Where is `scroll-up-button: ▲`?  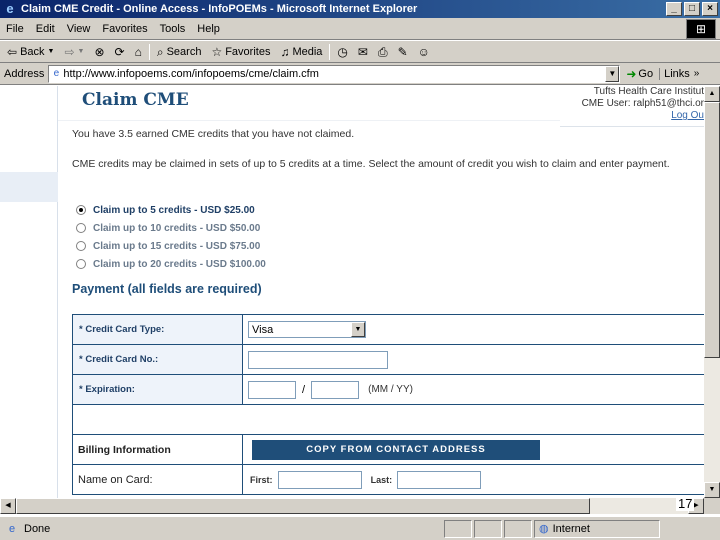 scroll-up-button: ▲ is located at coordinates (712, 94).